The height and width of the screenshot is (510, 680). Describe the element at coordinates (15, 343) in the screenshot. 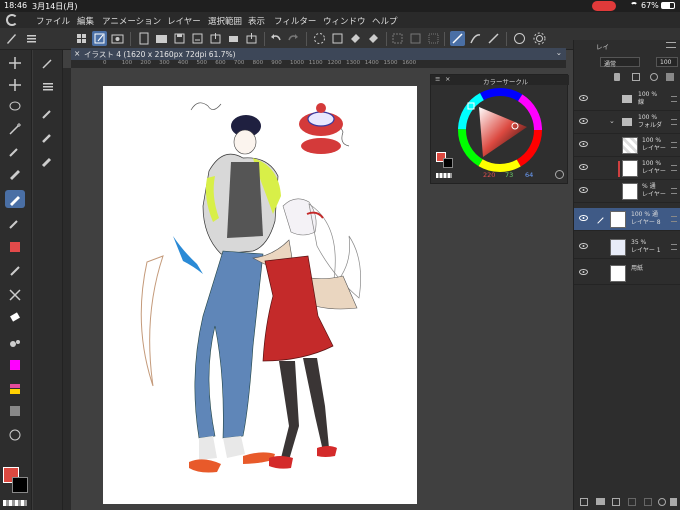

I see `blend-icon` at that location.